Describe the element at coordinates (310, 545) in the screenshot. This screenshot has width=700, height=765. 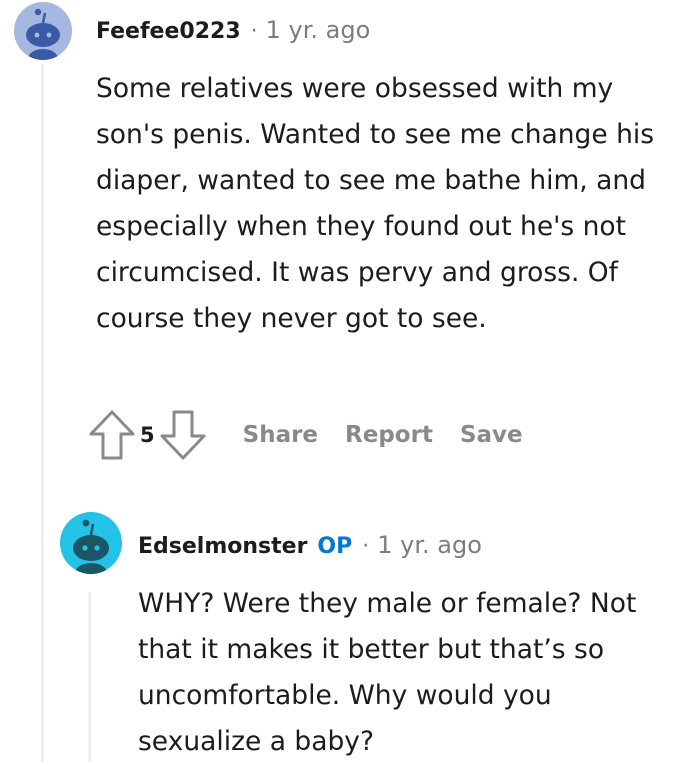
I see `comment-meta: Edselmonster OP · 1 yr. ago` at that location.